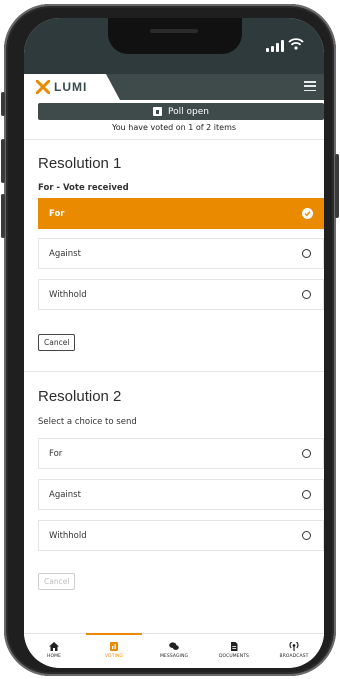 Image resolution: width=340 pixels, height=679 pixels. I want to click on signal-icon, so click(275, 46).